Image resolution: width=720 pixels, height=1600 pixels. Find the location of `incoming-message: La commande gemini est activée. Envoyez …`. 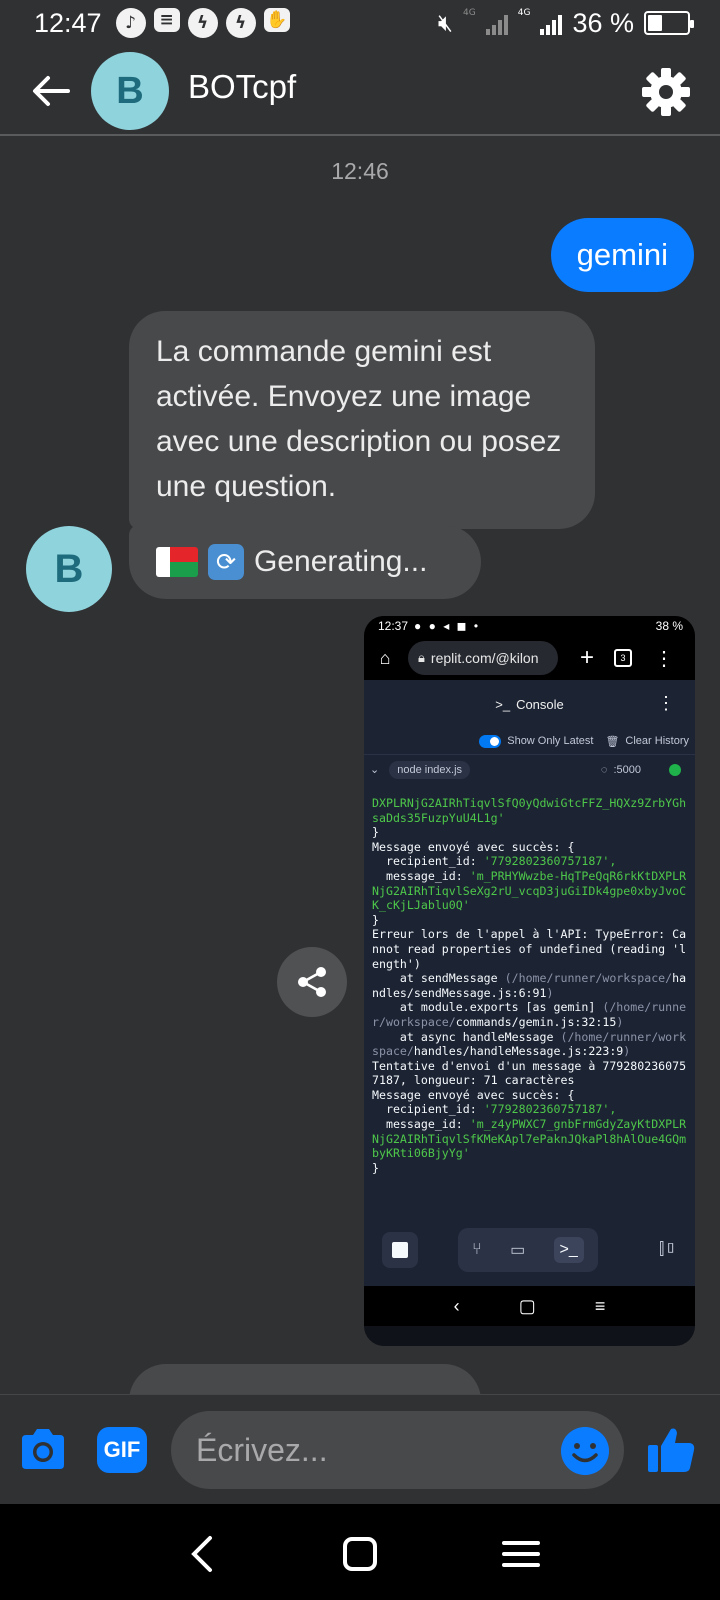

incoming-message: La commande gemini est activée. Envoyez … is located at coordinates (362, 420).